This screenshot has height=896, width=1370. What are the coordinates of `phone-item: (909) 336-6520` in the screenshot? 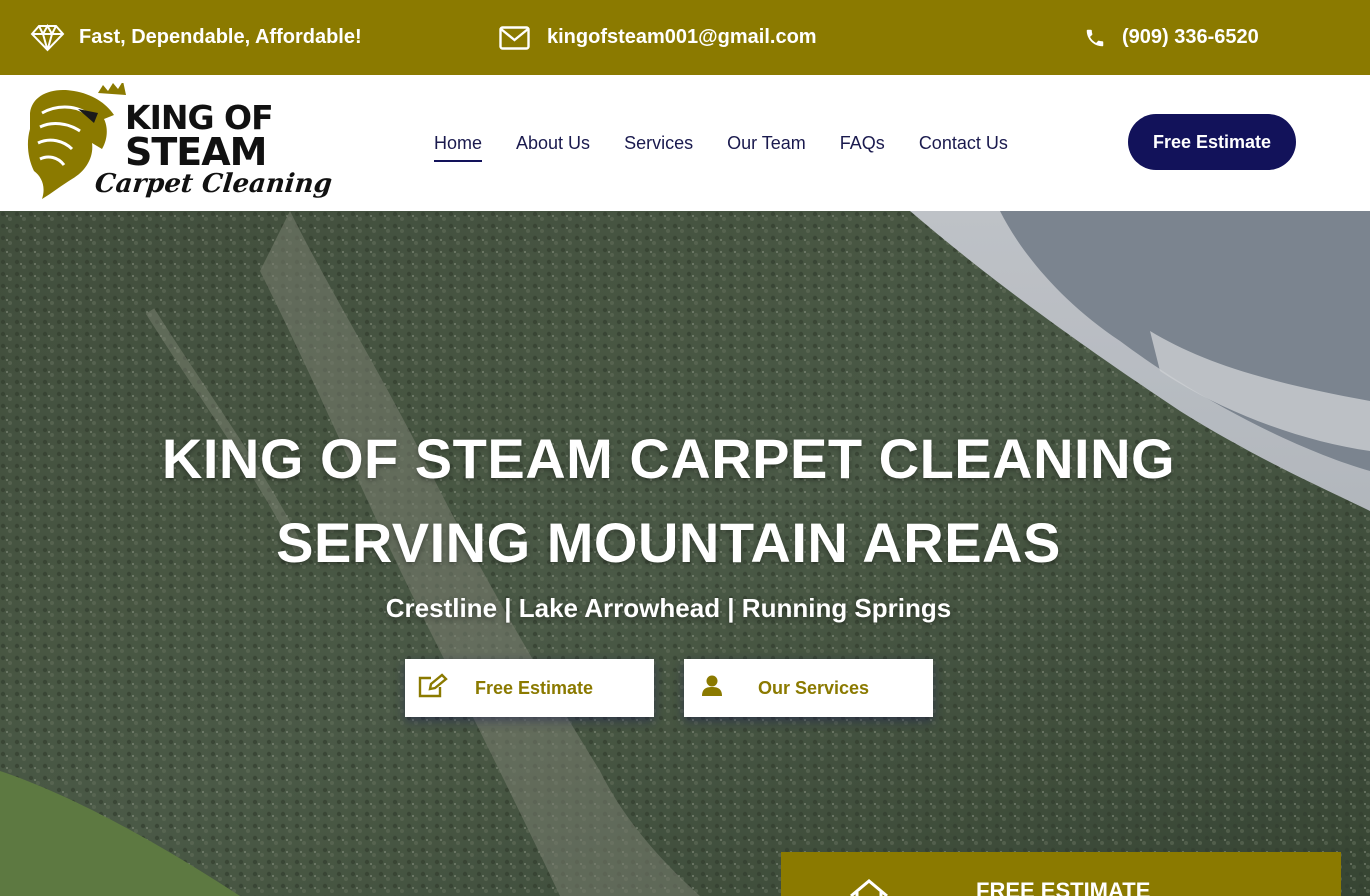 It's located at (1171, 37).